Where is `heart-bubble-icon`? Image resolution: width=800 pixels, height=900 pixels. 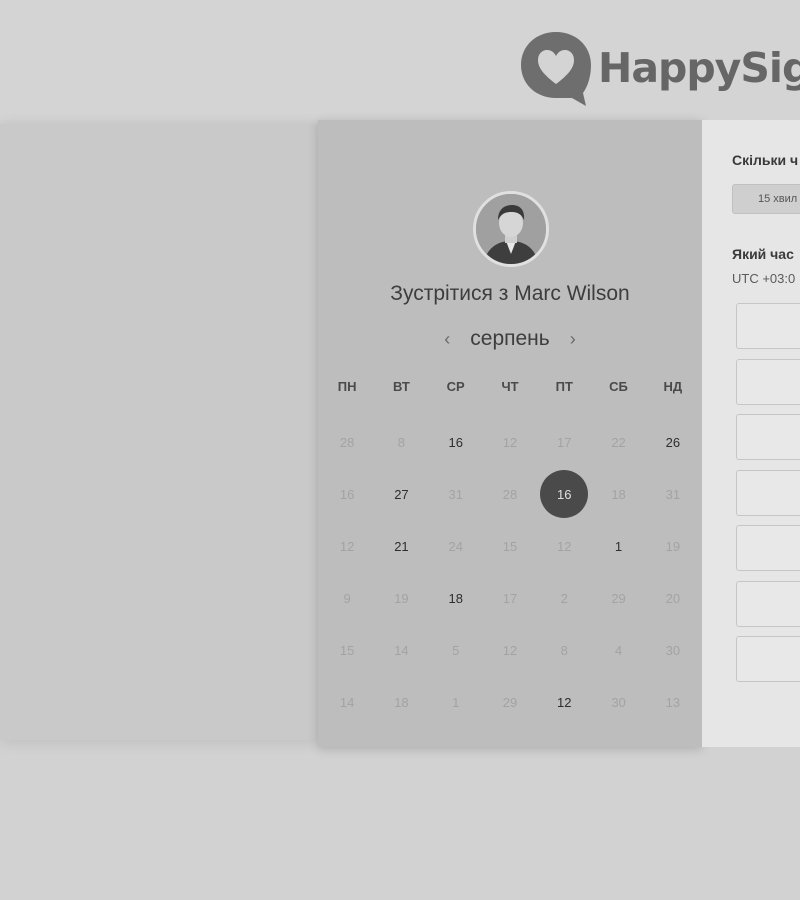 heart-bubble-icon is located at coordinates (556, 69).